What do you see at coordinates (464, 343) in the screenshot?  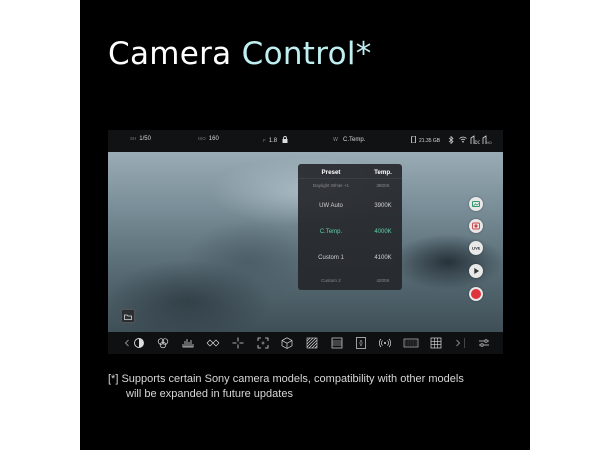 I see `toolbar-divider` at bounding box center [464, 343].